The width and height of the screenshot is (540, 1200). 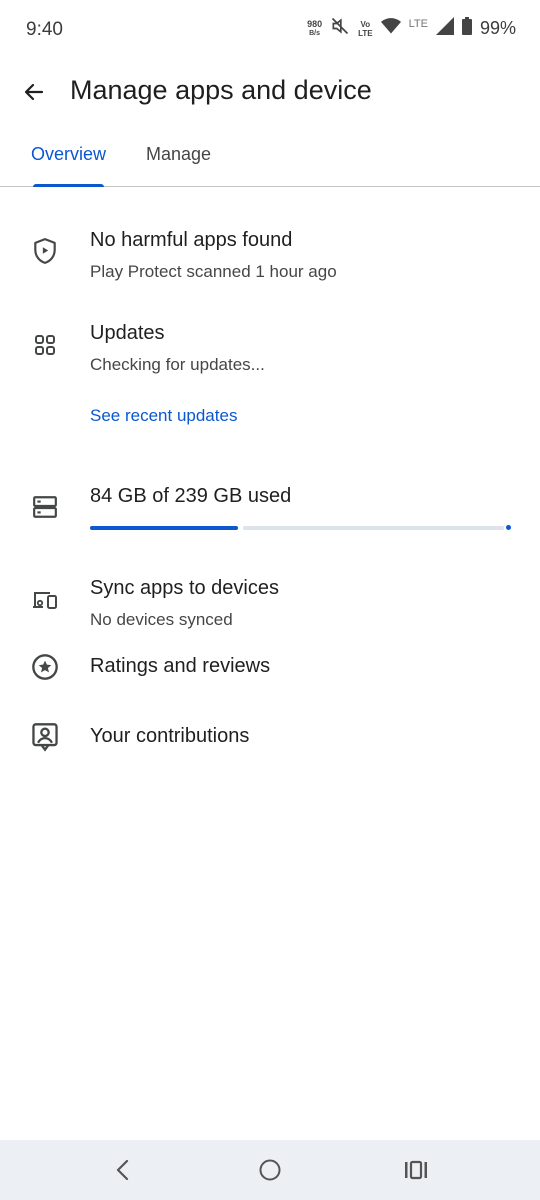 I want to click on storage-icon, so click(x=45, y=507).